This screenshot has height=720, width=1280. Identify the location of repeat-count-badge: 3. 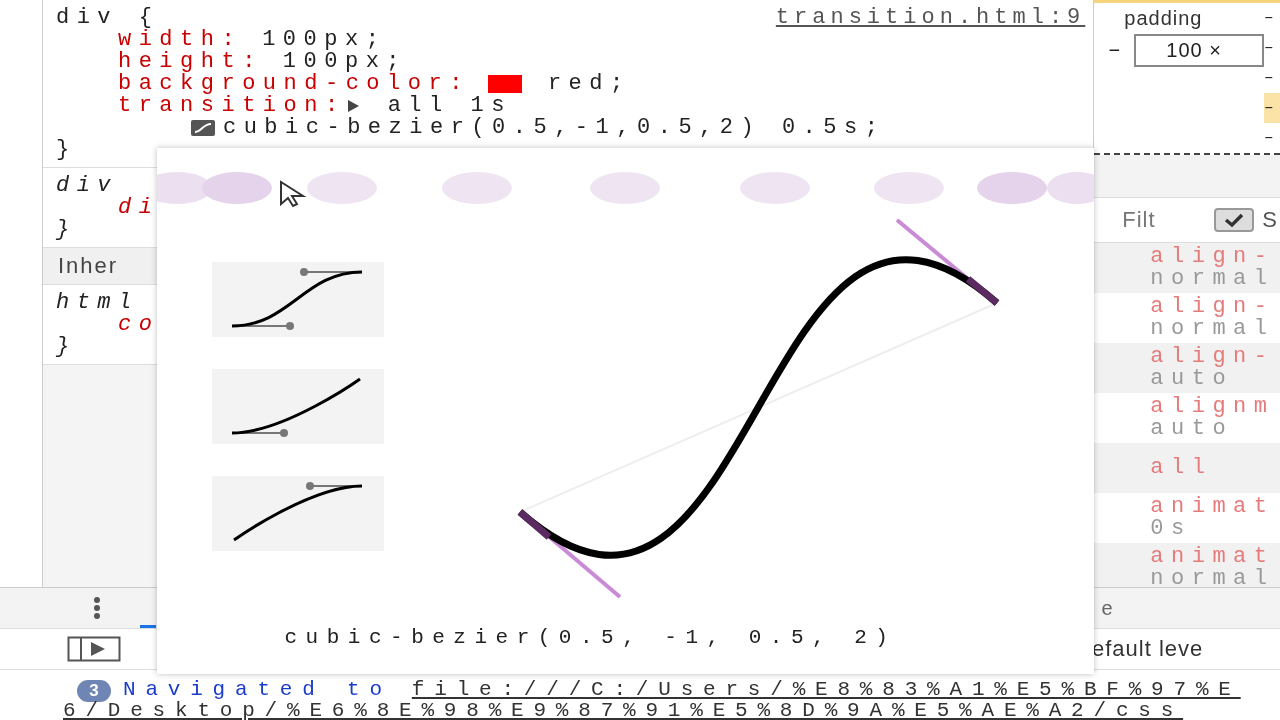
(94, 691).